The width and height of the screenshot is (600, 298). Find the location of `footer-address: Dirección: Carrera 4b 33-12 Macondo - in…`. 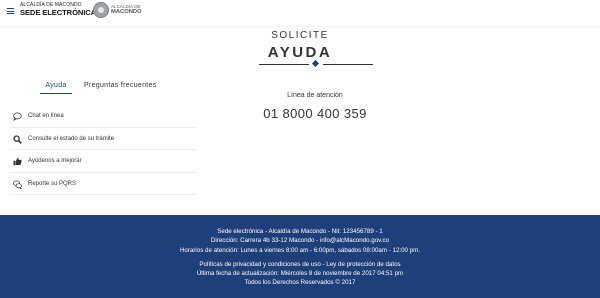

footer-address: Dirección: Carrera 4b 33-12 Macondo - in… is located at coordinates (300, 241).